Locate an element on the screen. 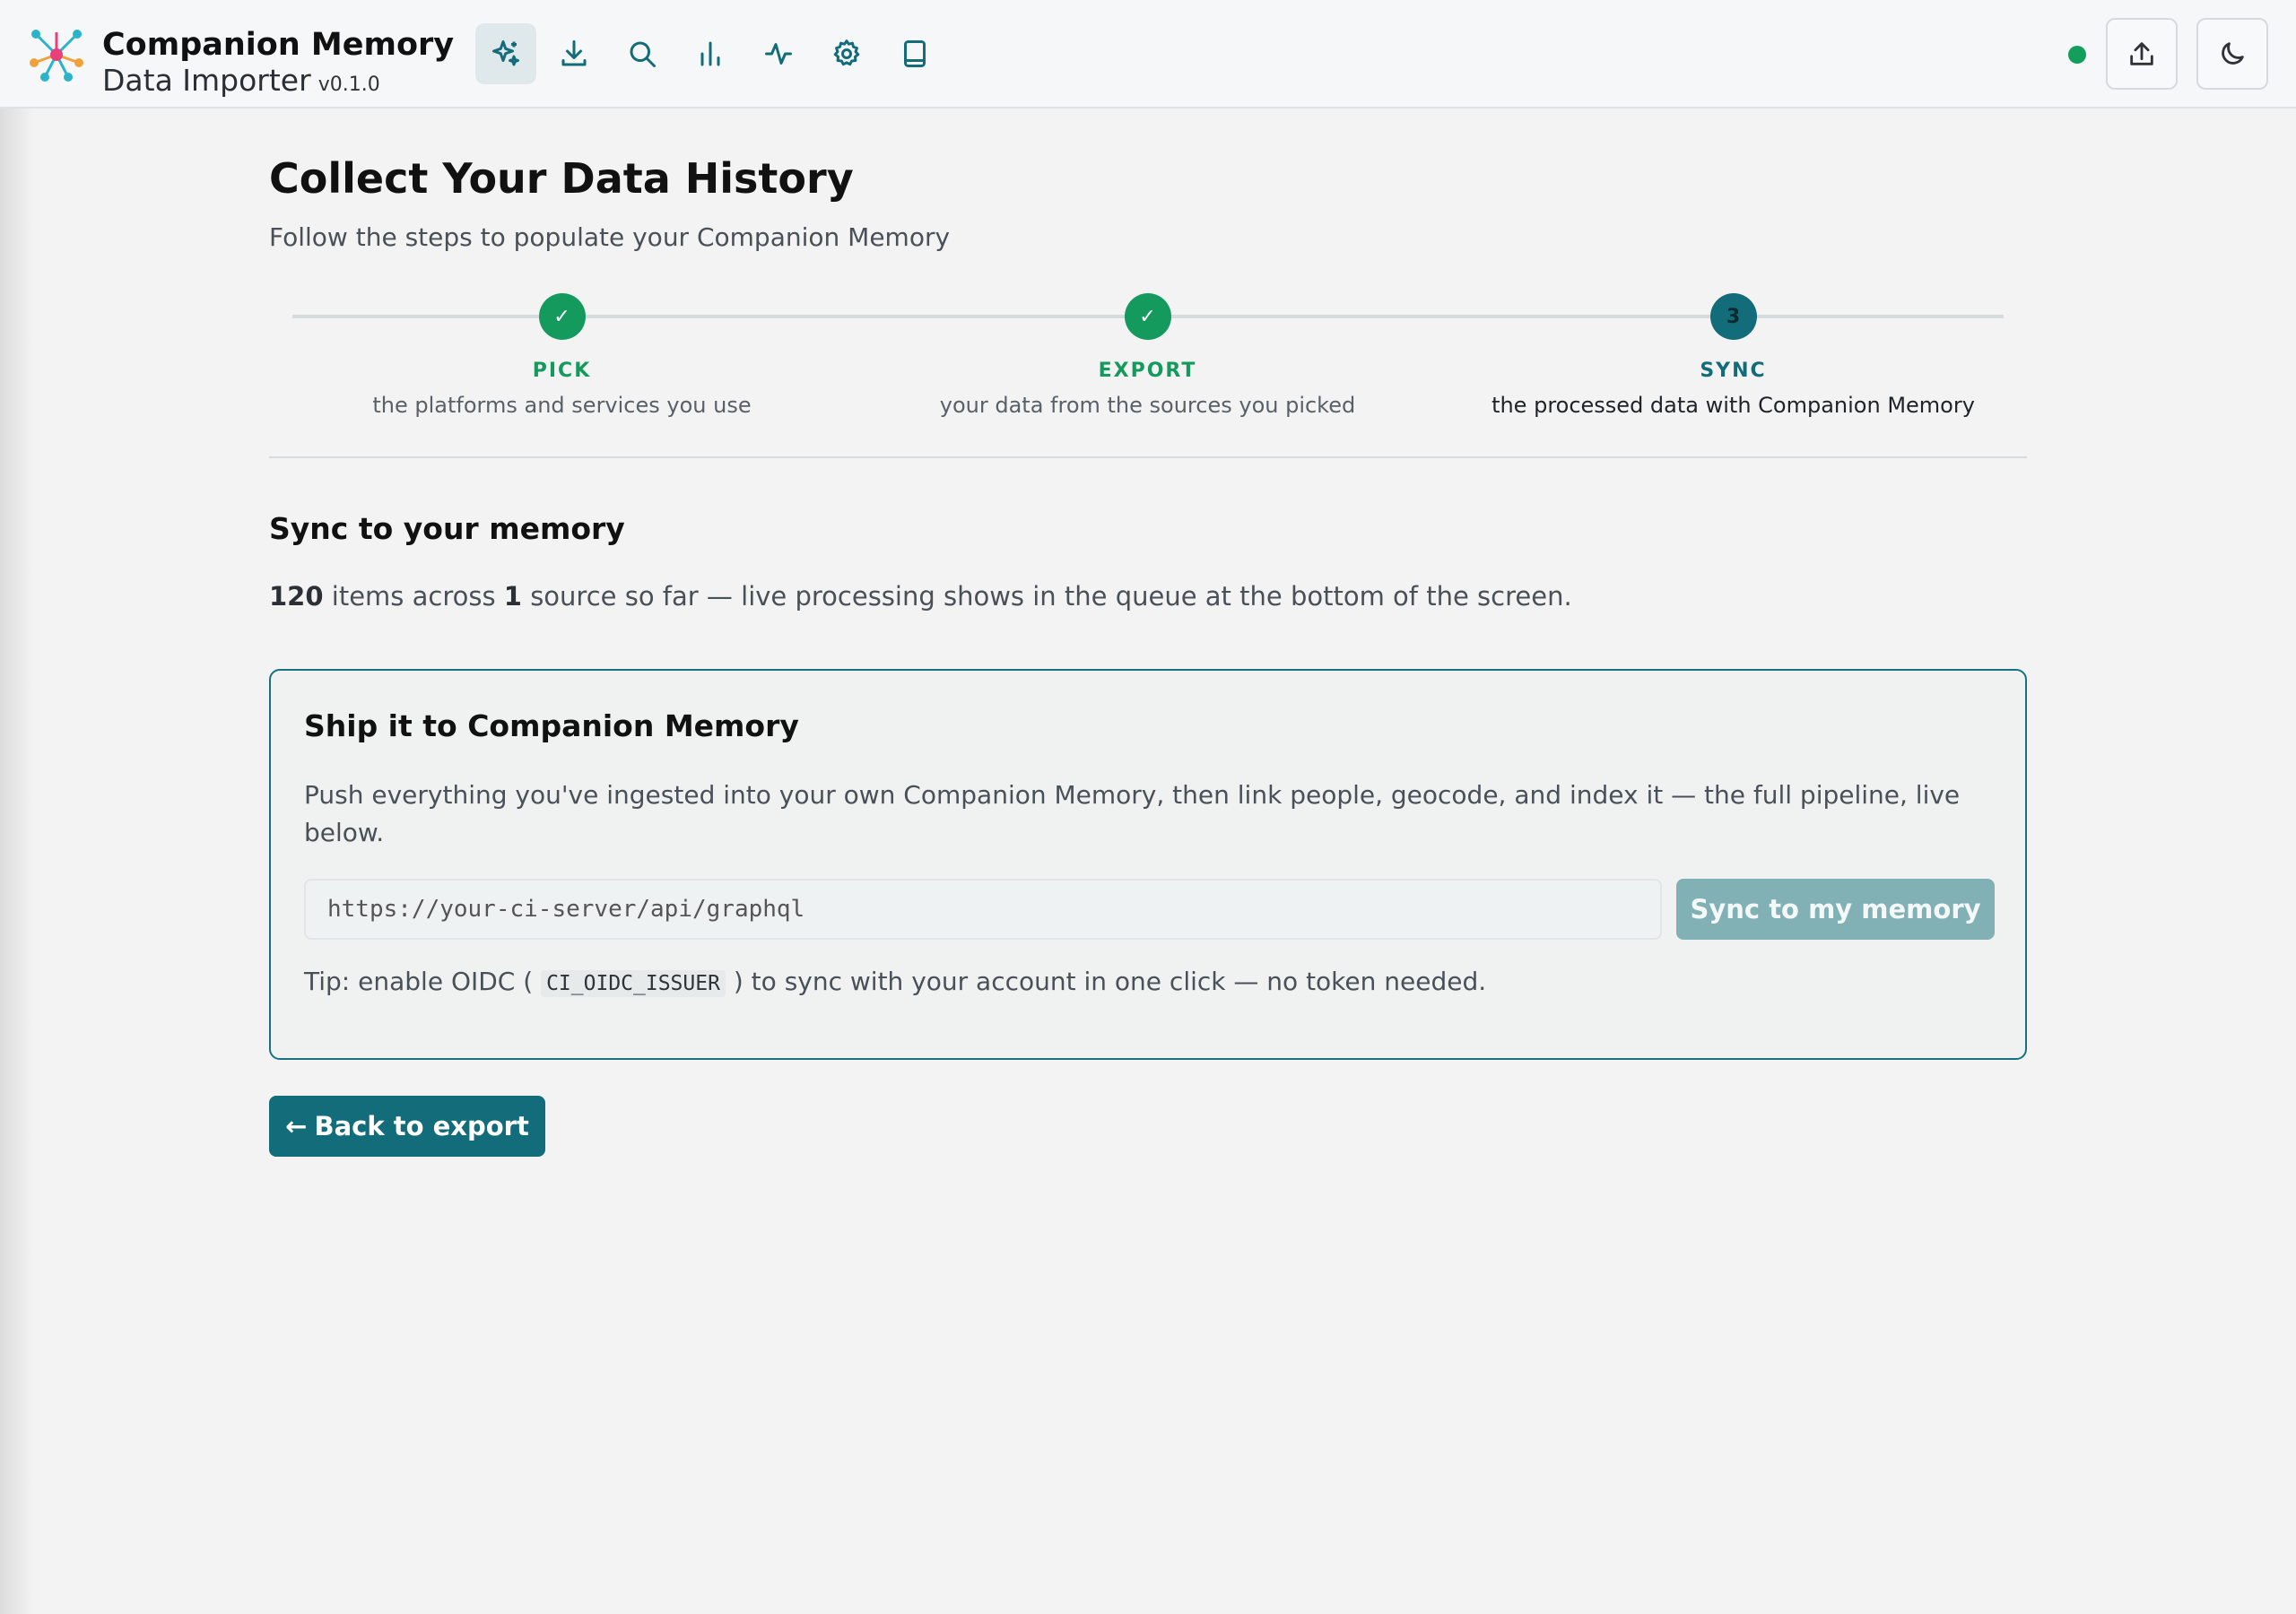  source-count: 1 is located at coordinates (512, 596).